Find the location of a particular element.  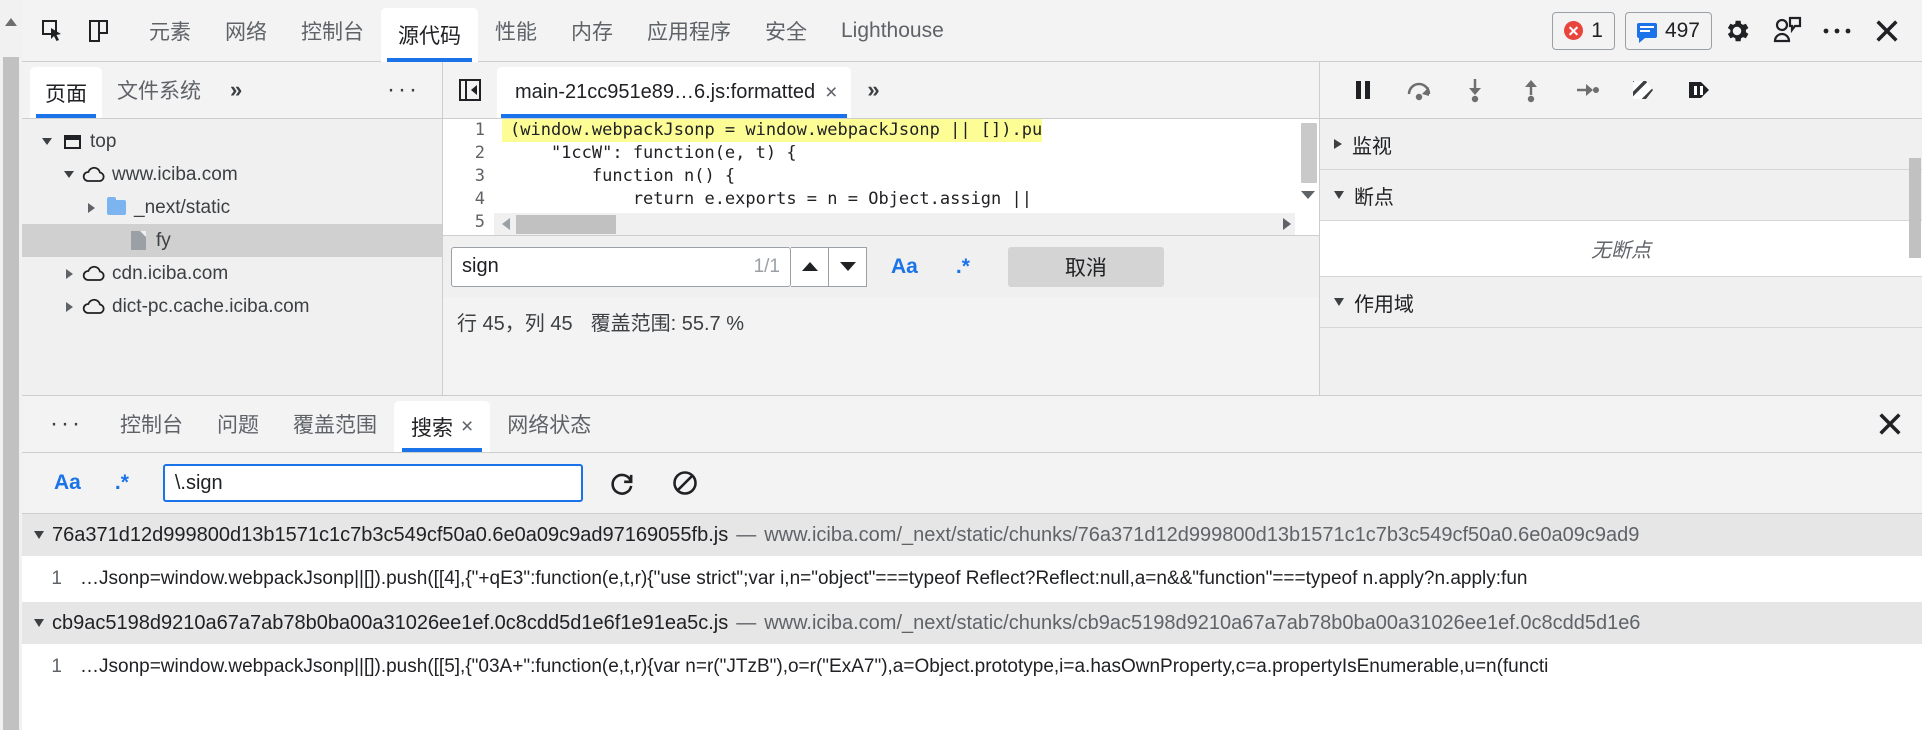

device-toolbar-icon is located at coordinates (99, 31).